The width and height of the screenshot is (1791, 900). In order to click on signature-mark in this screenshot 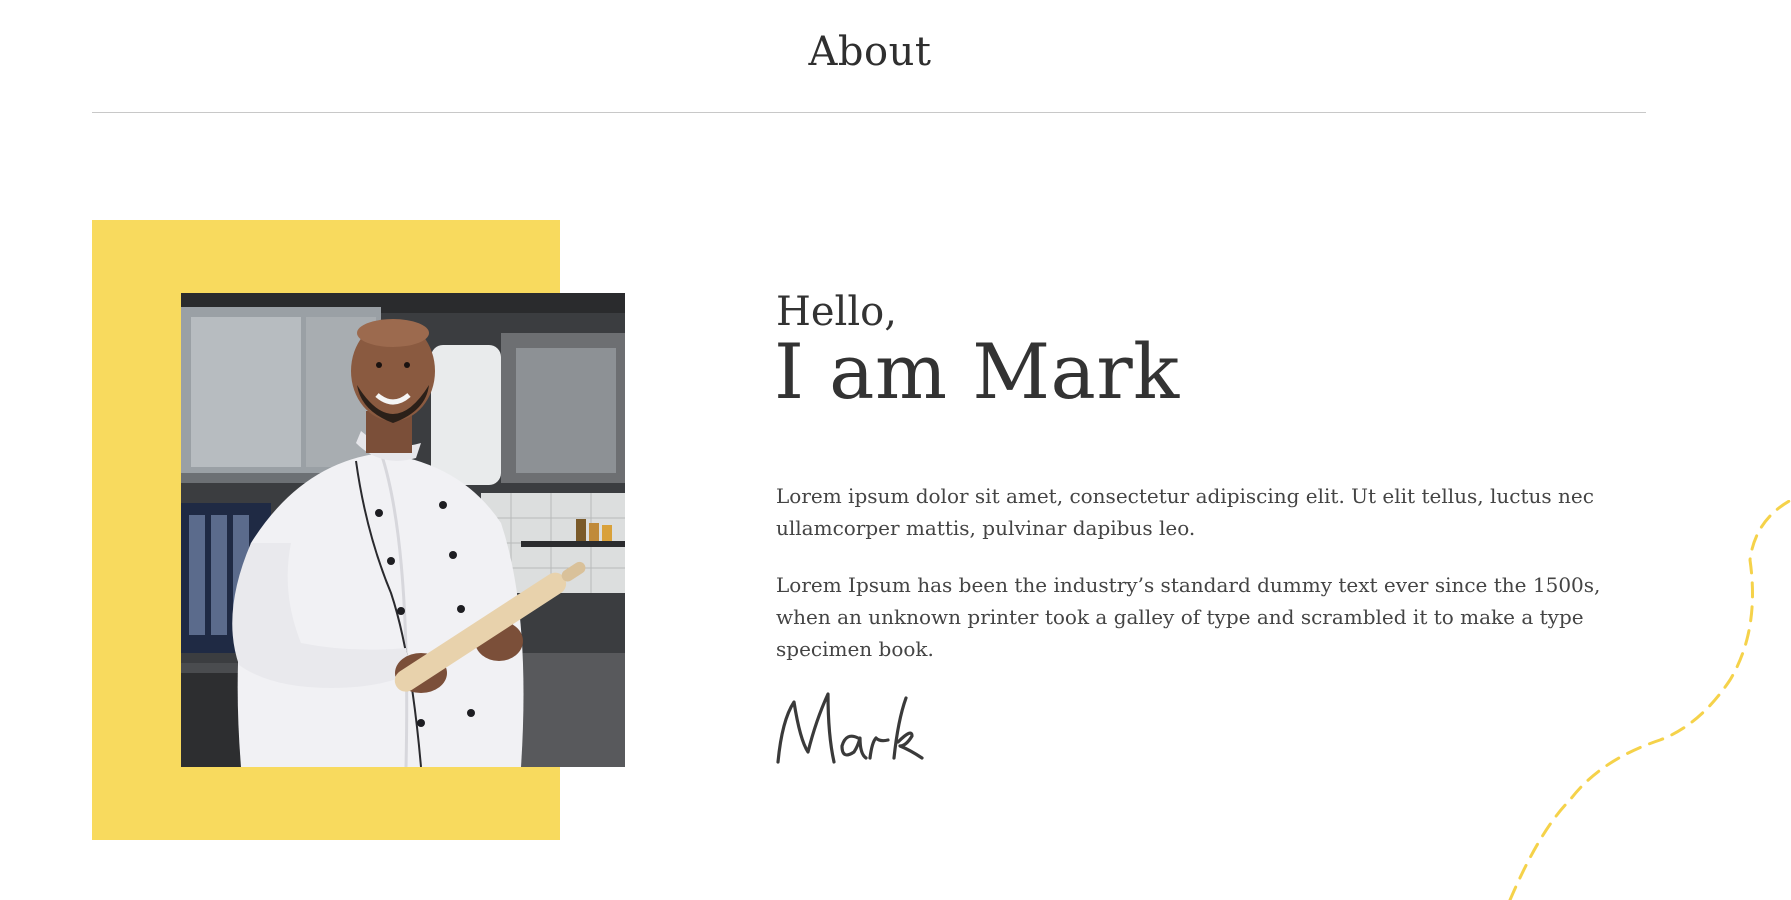, I will do `click(850, 728)`.